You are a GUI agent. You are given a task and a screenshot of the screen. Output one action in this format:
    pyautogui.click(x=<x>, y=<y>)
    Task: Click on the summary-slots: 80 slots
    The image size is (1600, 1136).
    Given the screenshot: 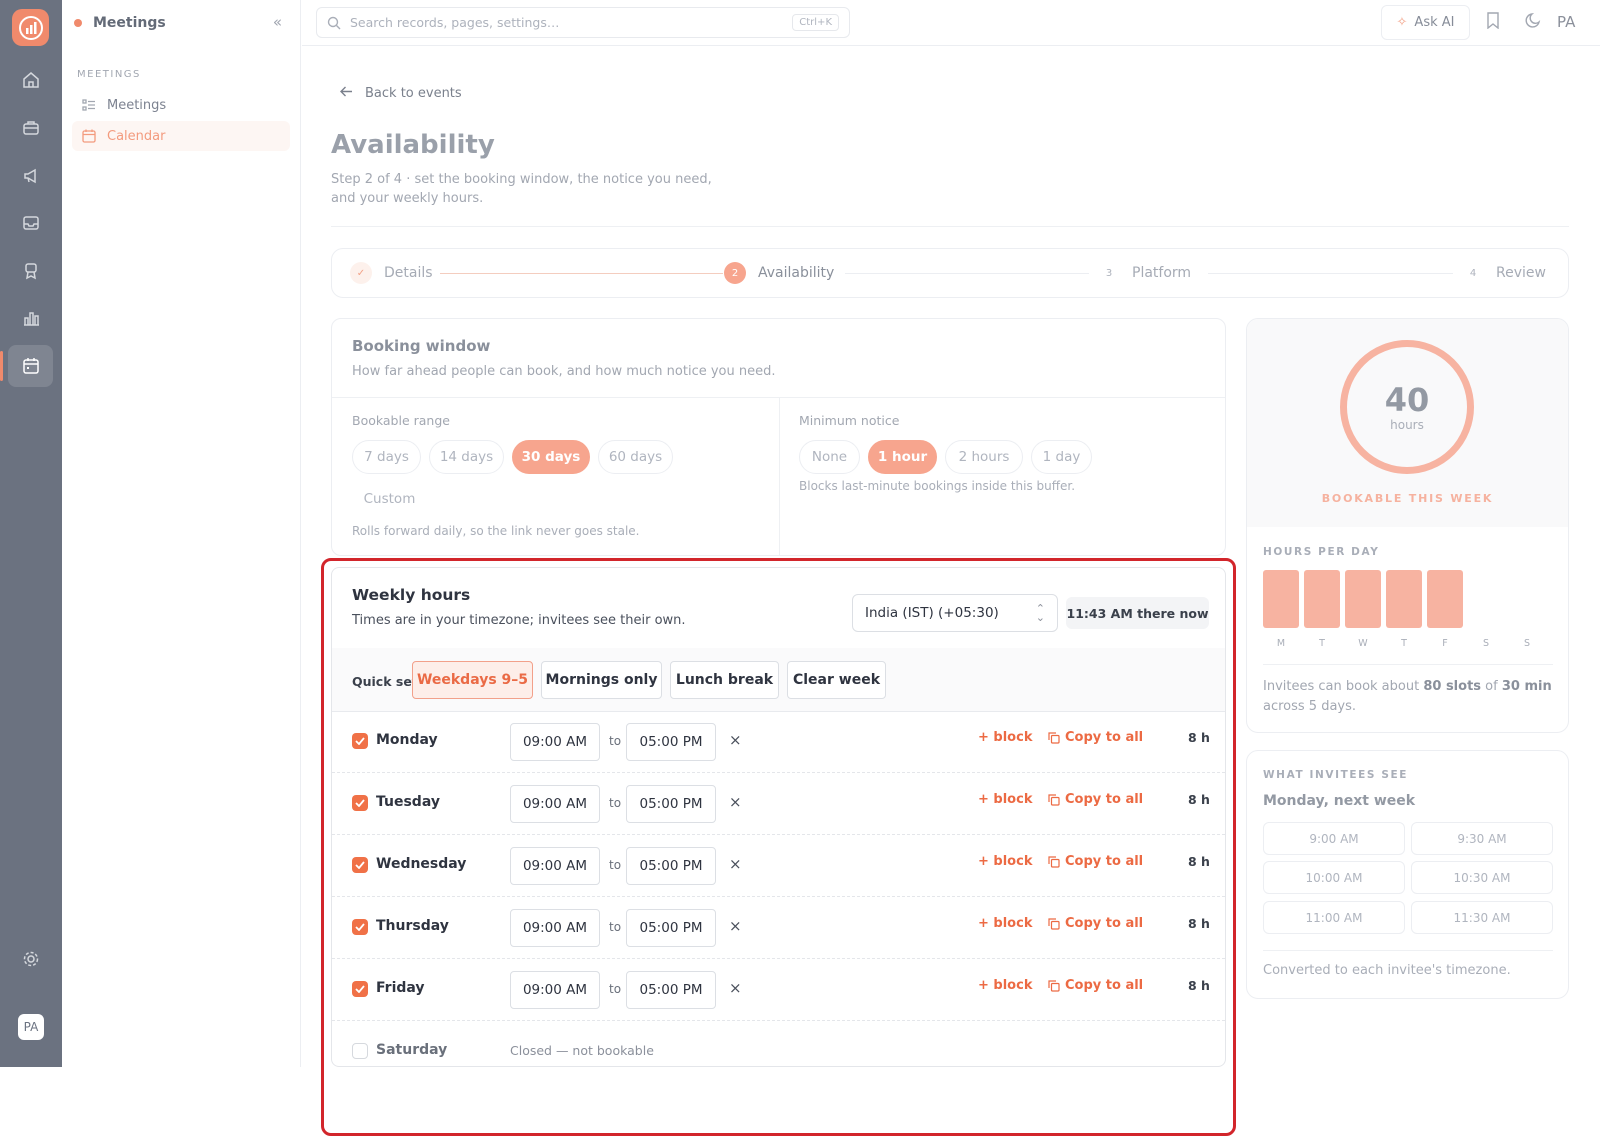 What is the action you would take?
    pyautogui.click(x=1452, y=686)
    